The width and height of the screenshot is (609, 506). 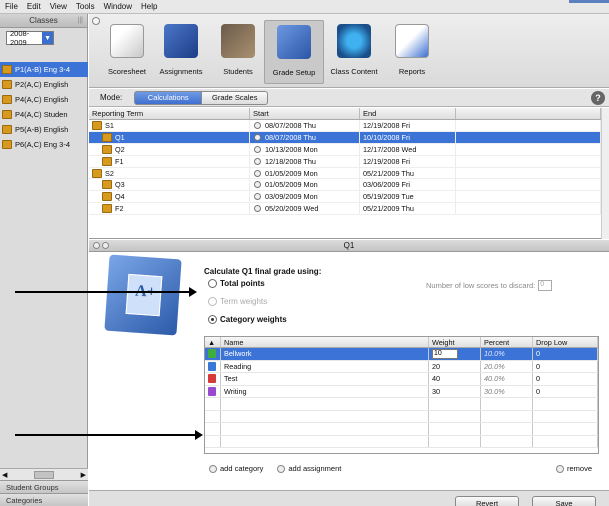 What do you see at coordinates (212, 319) in the screenshot?
I see `radio-category-weights` at bounding box center [212, 319].